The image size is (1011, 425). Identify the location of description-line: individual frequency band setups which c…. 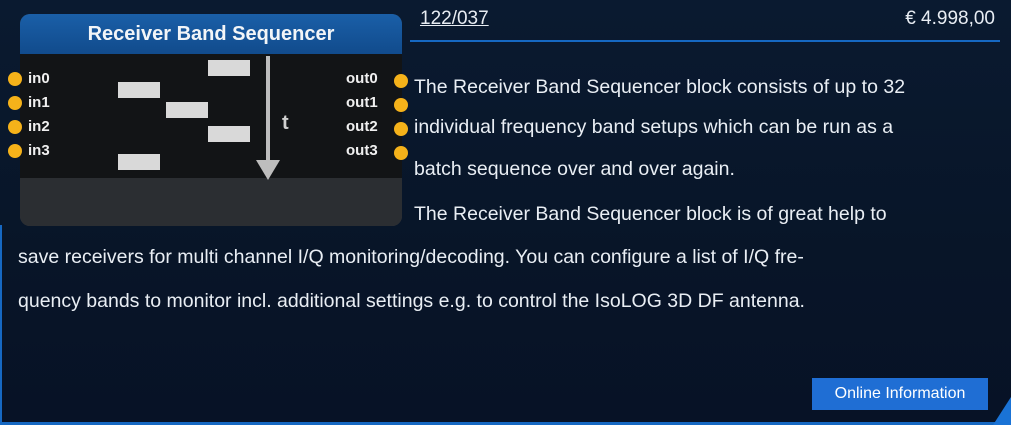
(654, 127).